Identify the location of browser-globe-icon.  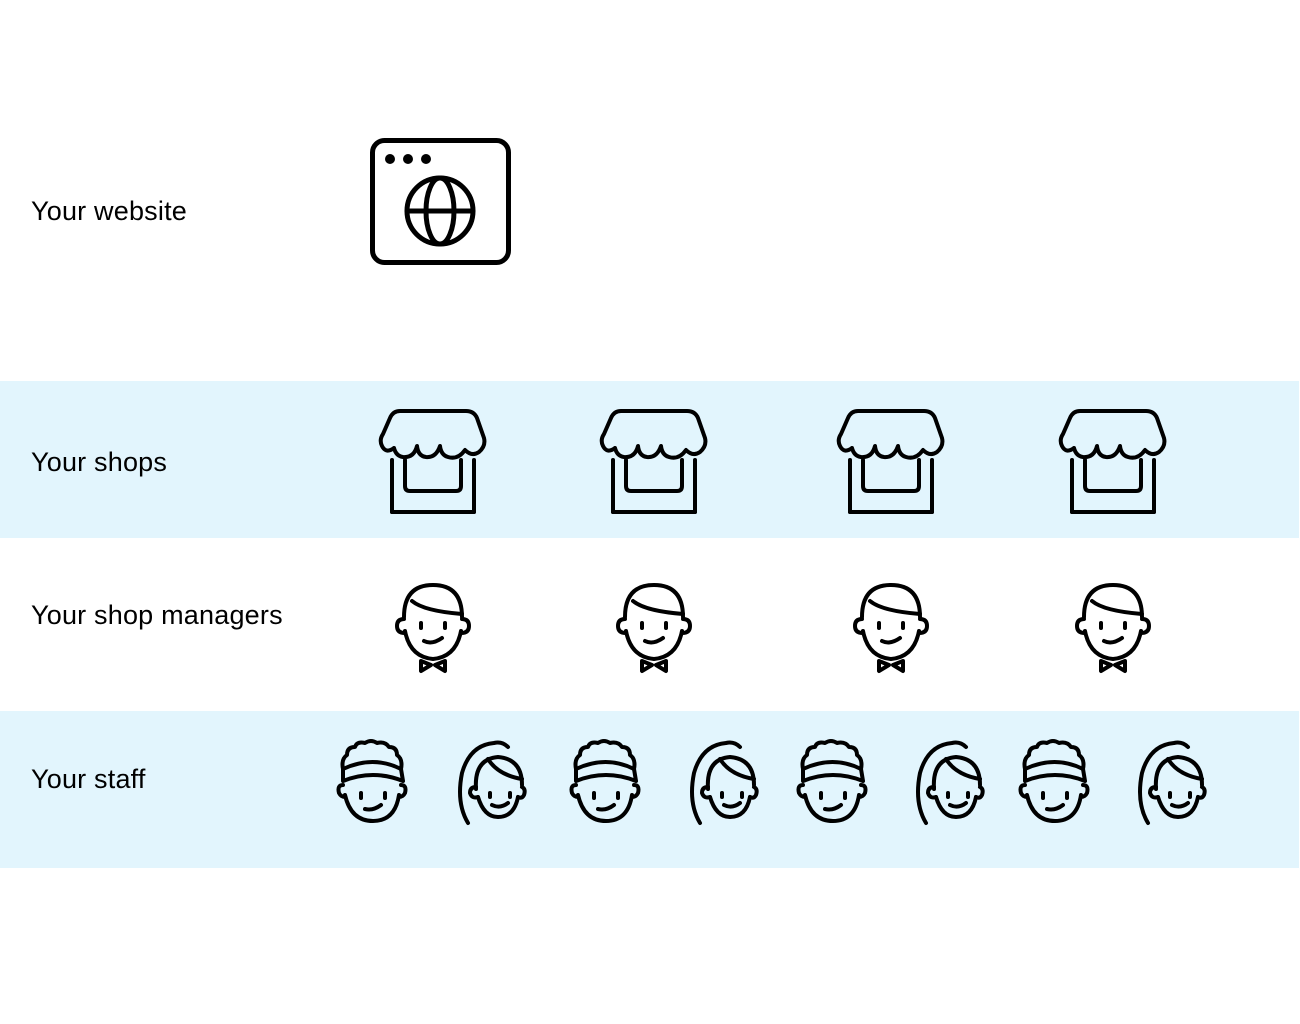
(441, 202).